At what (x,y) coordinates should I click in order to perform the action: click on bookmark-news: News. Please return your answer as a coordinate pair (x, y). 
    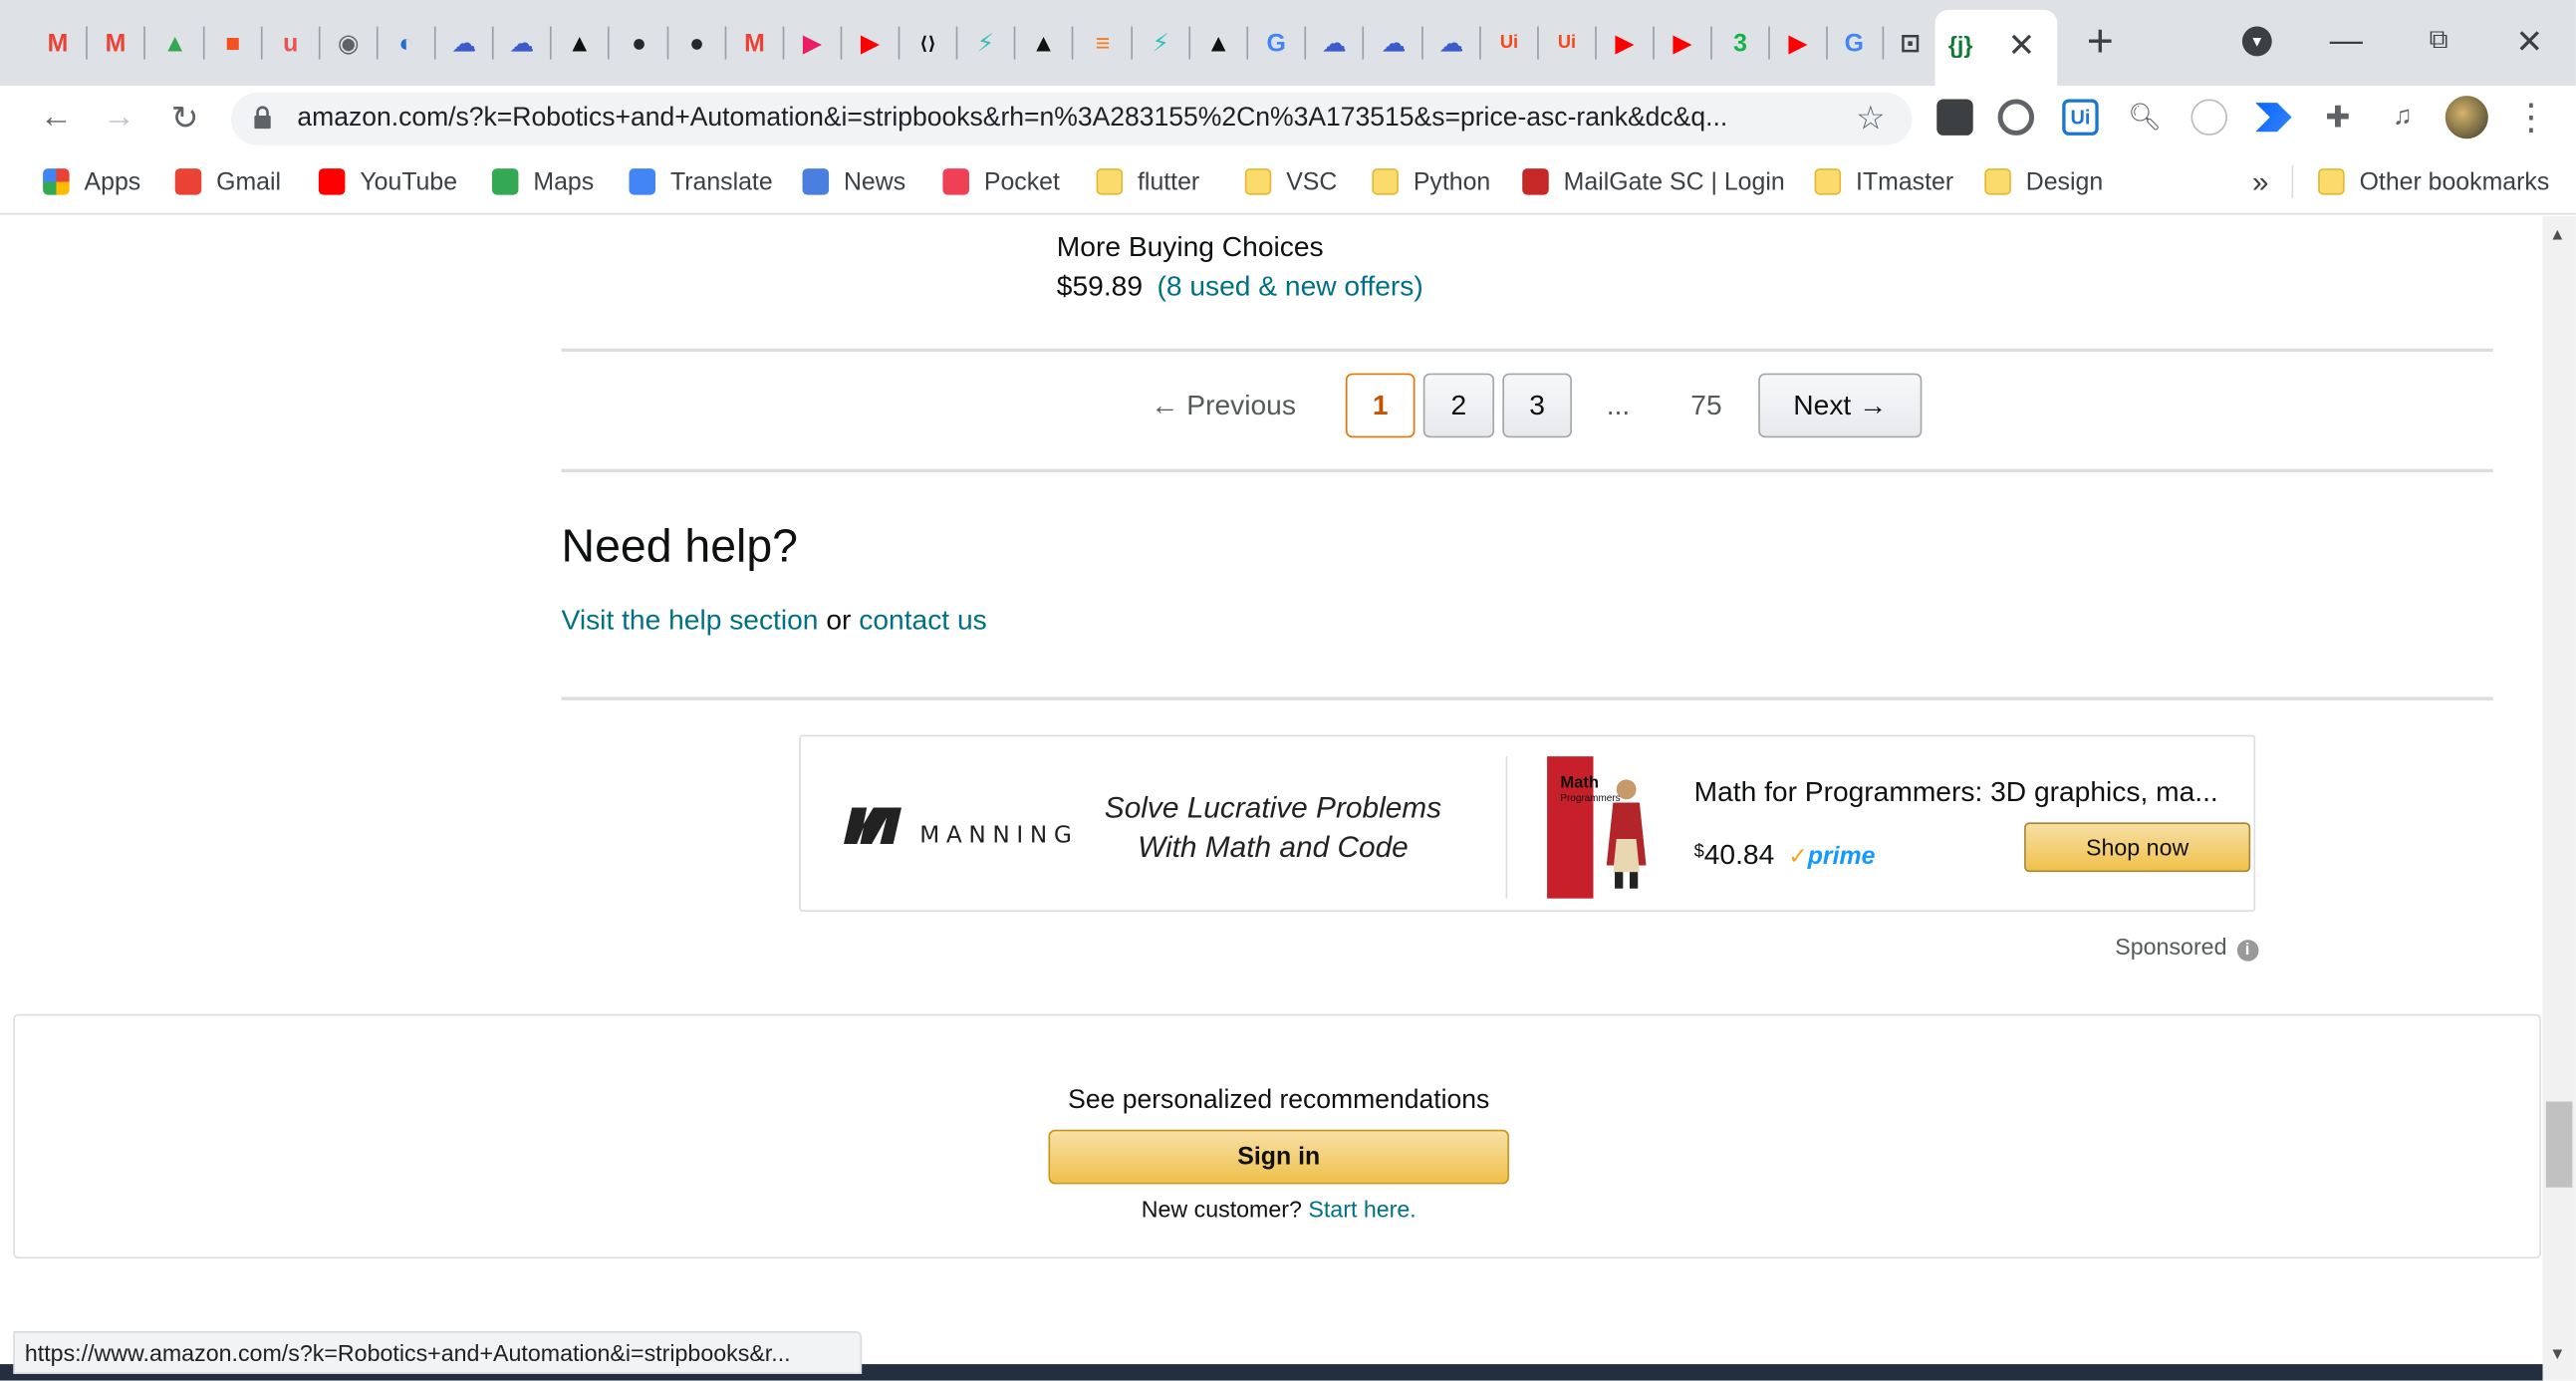
    Looking at the image, I should click on (854, 181).